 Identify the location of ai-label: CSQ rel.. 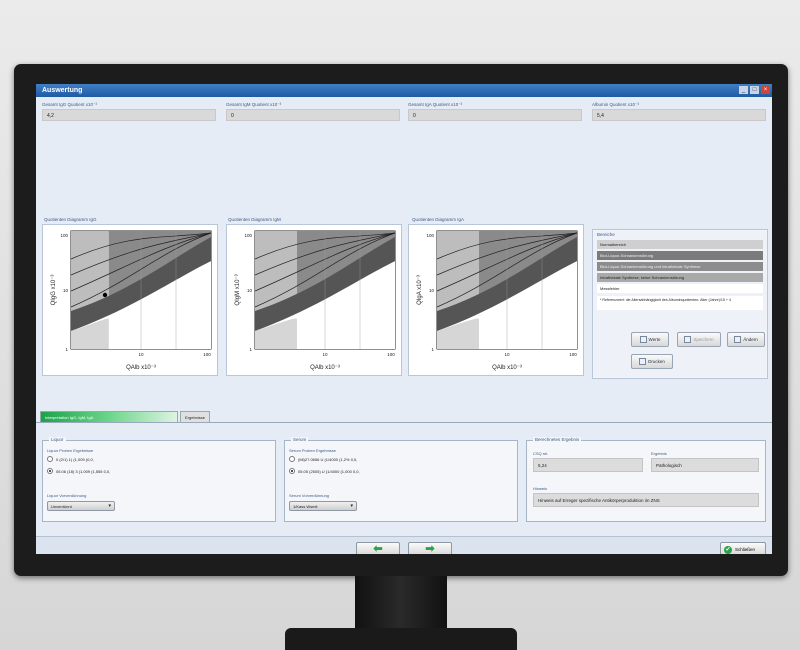
(541, 453).